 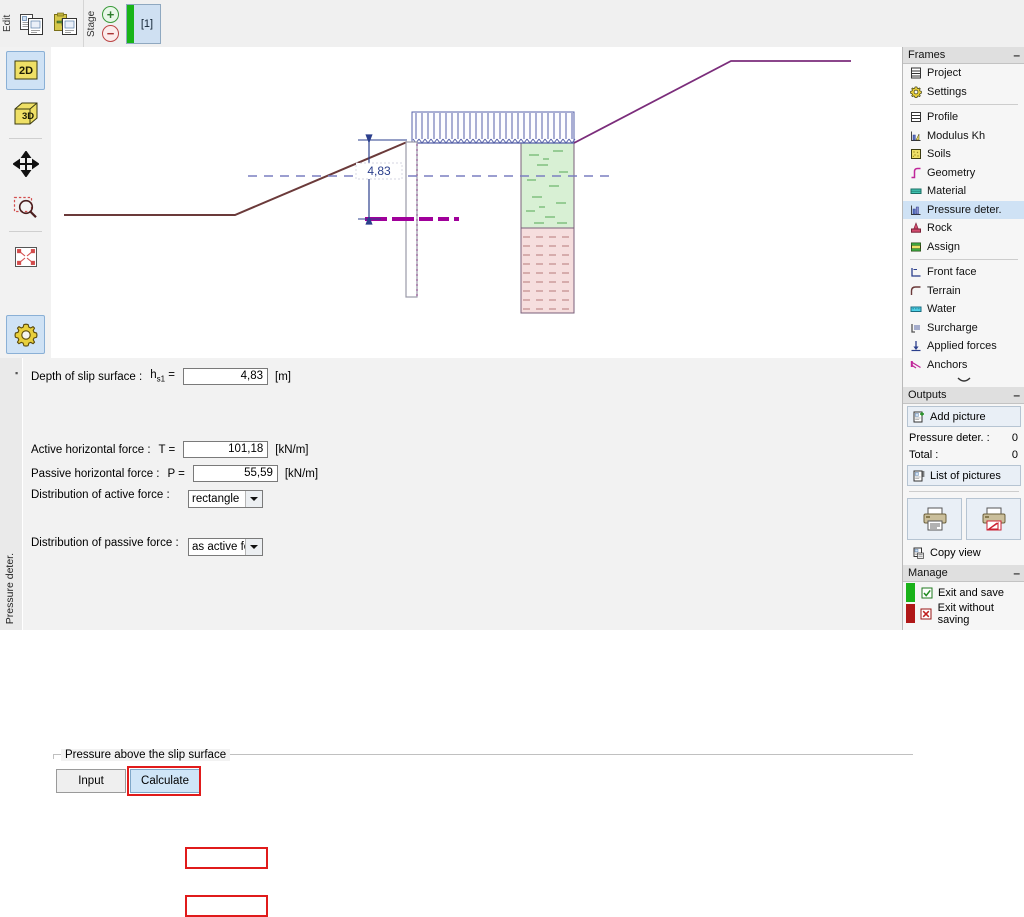 I want to click on stage-tab-label: [1], so click(x=147, y=23).